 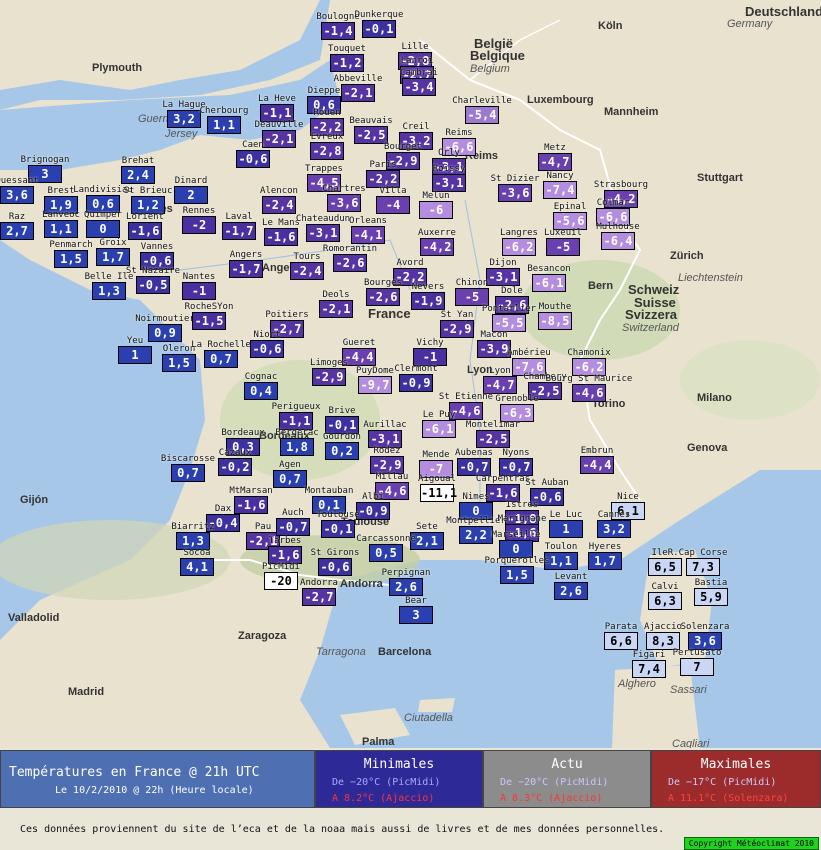 What do you see at coordinates (71, 254) in the screenshot?
I see `station-marker: Penmarch 1,5` at bounding box center [71, 254].